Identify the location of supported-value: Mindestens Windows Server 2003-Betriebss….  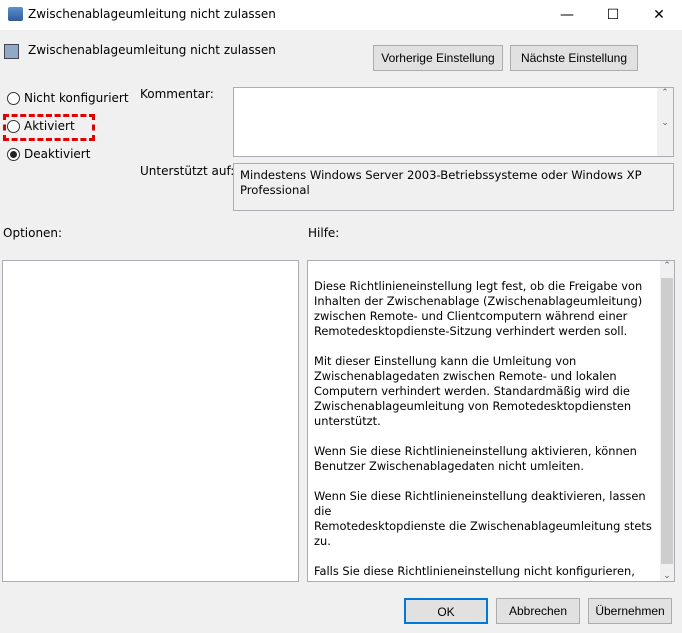
(453, 187).